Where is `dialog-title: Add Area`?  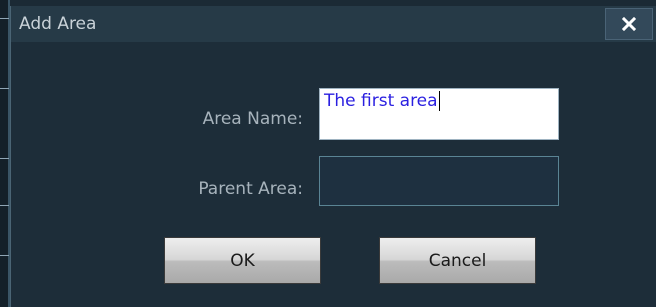 dialog-title: Add Area is located at coordinates (58, 24).